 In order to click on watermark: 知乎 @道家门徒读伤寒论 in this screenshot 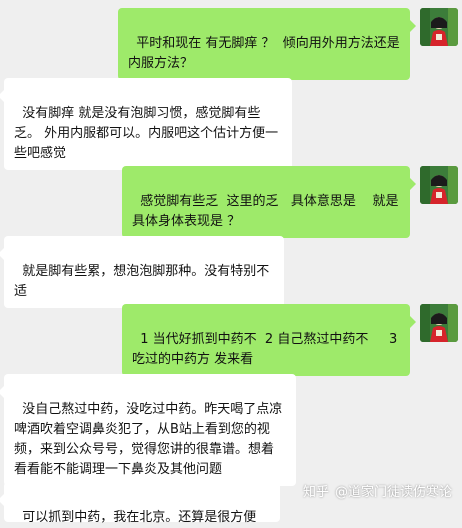, I will do `click(377, 490)`.